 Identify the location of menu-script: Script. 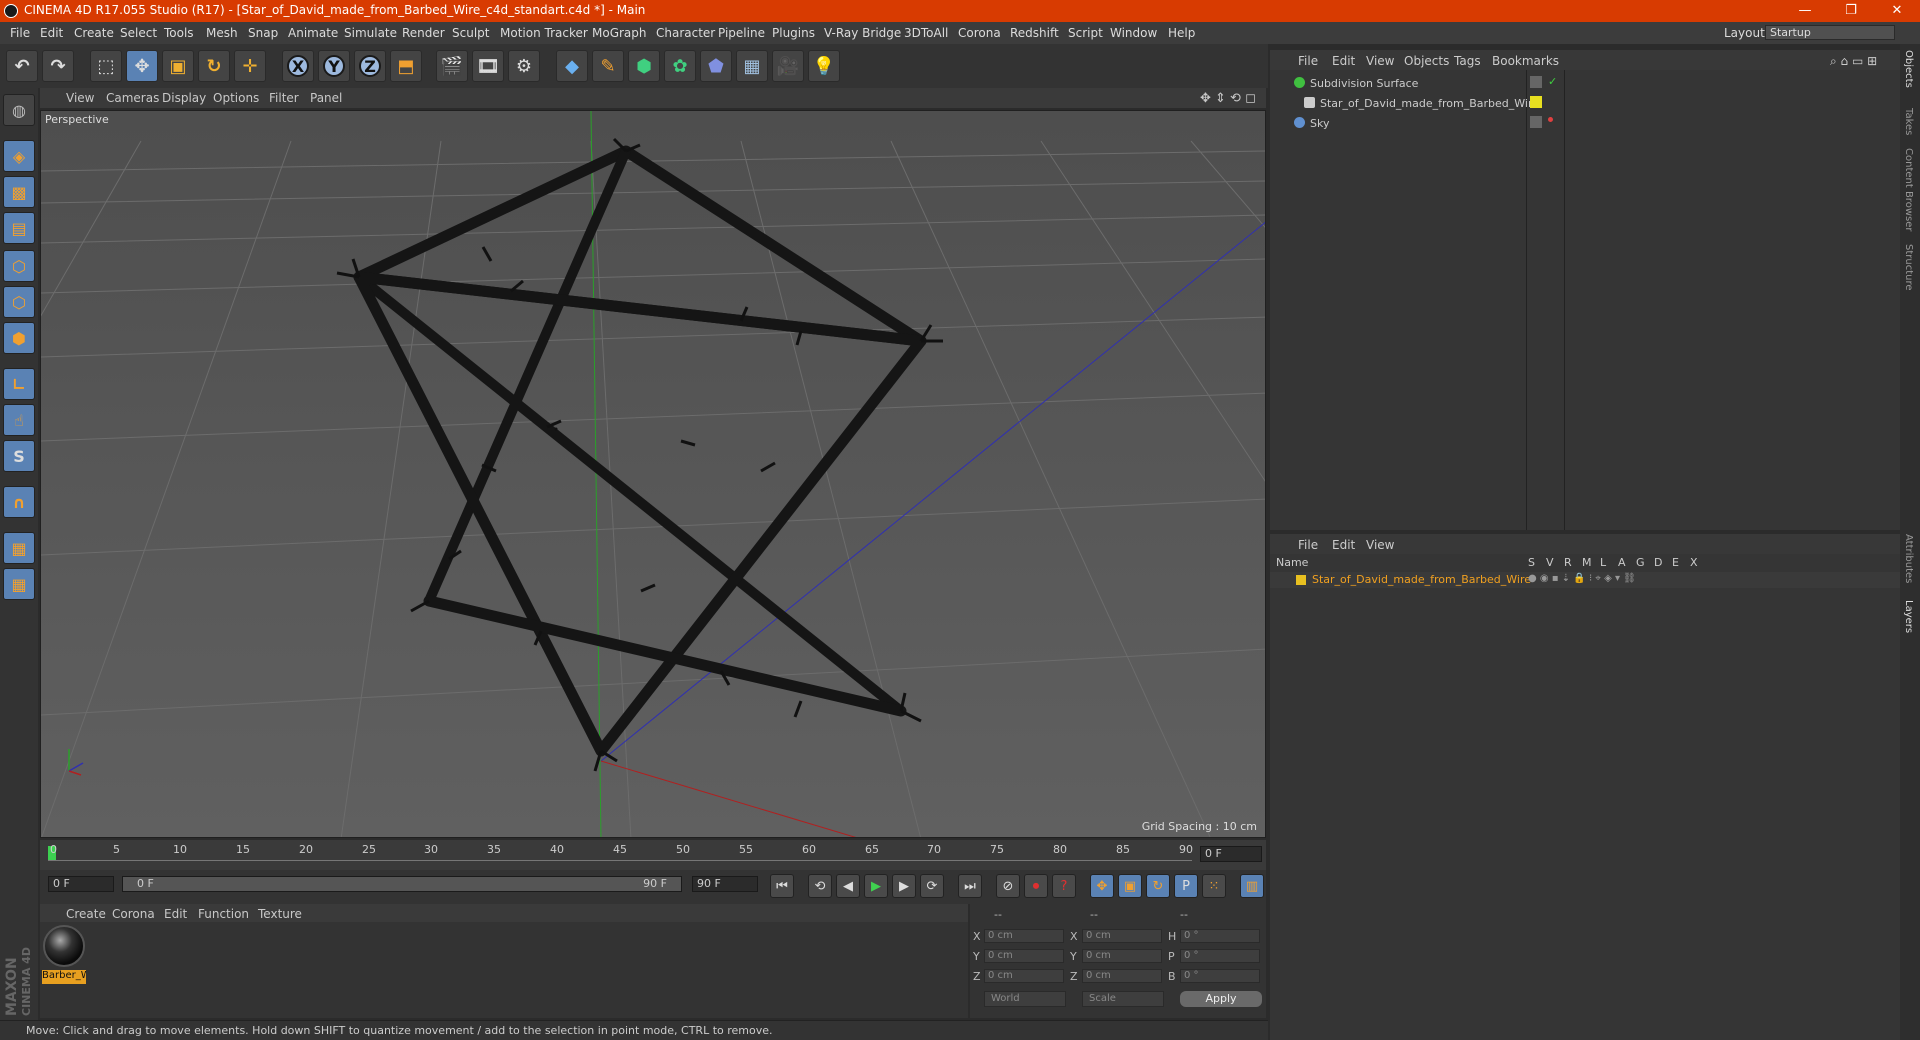
(1085, 33).